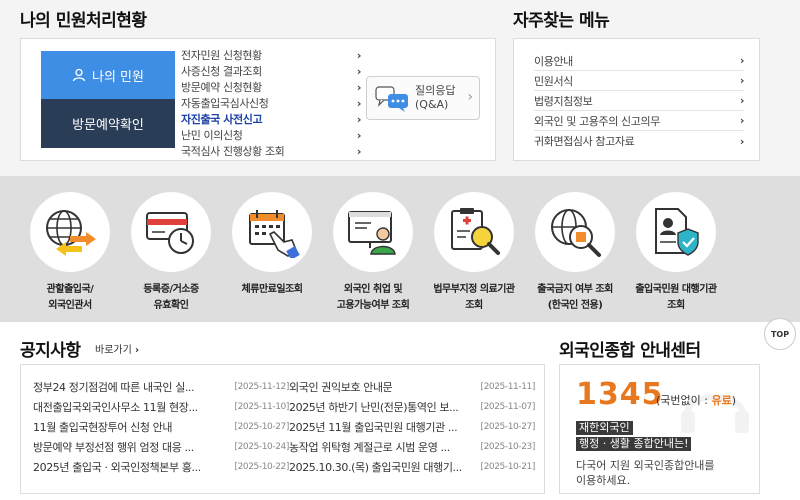 This screenshot has height=500, width=800. What do you see at coordinates (677, 232) in the screenshot?
I see `document-shield-icon` at bounding box center [677, 232].